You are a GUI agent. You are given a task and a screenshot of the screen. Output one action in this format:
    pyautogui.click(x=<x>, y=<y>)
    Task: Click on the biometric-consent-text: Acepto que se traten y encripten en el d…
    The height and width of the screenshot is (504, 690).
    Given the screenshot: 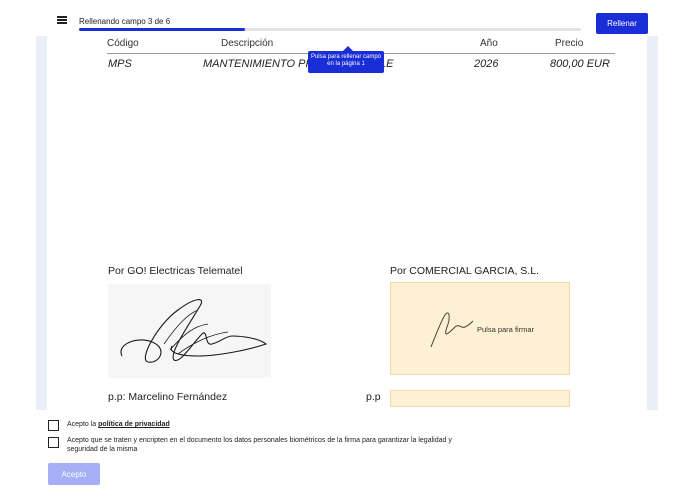 What is the action you would take?
    pyautogui.click(x=259, y=445)
    